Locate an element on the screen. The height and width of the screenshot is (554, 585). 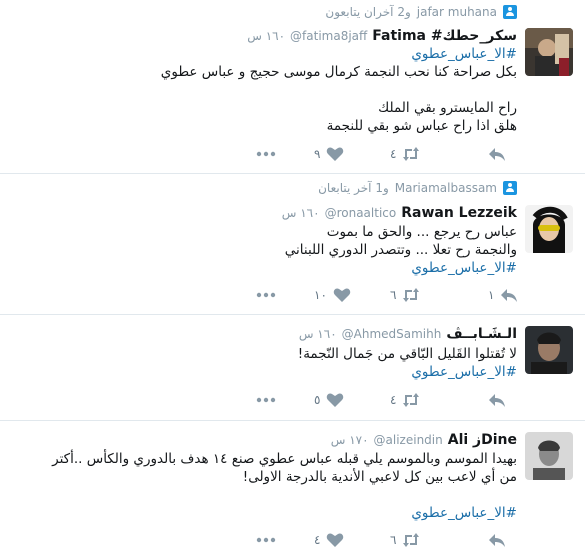
tweet-context: و1 آخر يتابعان Mariamalbassam is located at coordinates (417, 188).